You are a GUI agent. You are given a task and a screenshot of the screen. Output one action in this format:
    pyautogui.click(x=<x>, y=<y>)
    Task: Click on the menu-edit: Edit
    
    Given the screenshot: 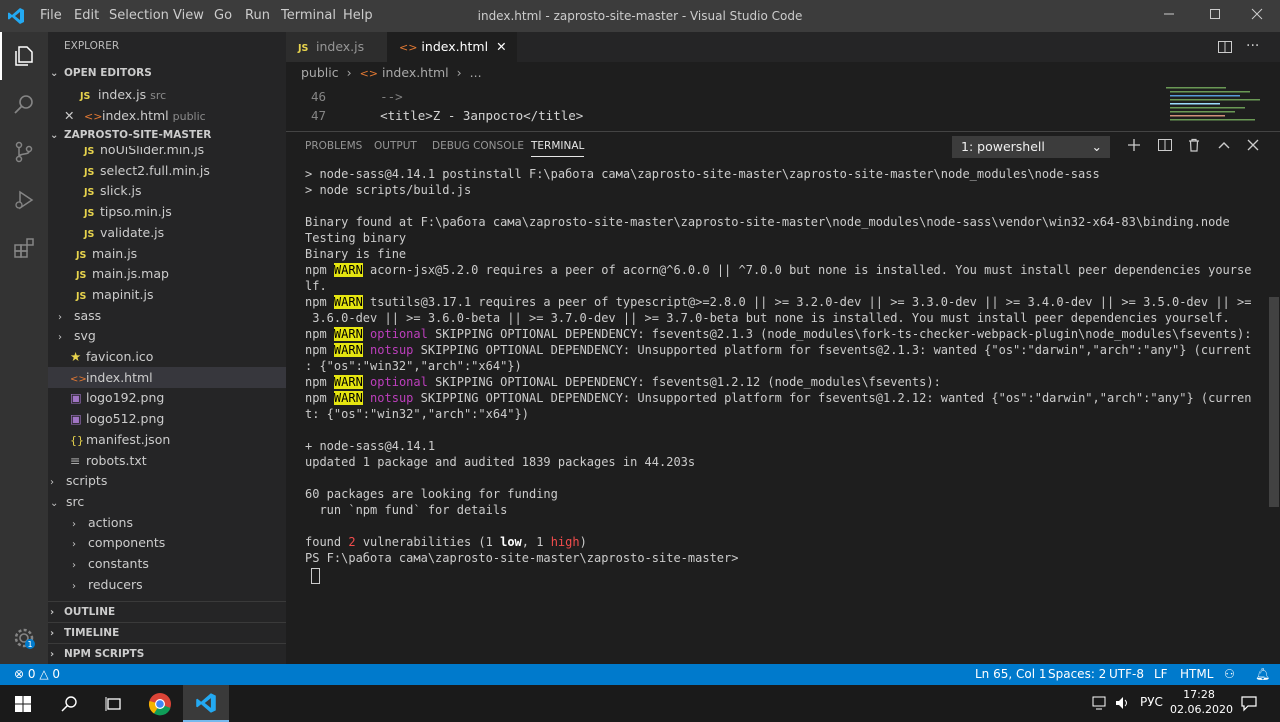 What is the action you would take?
    pyautogui.click(x=86, y=16)
    